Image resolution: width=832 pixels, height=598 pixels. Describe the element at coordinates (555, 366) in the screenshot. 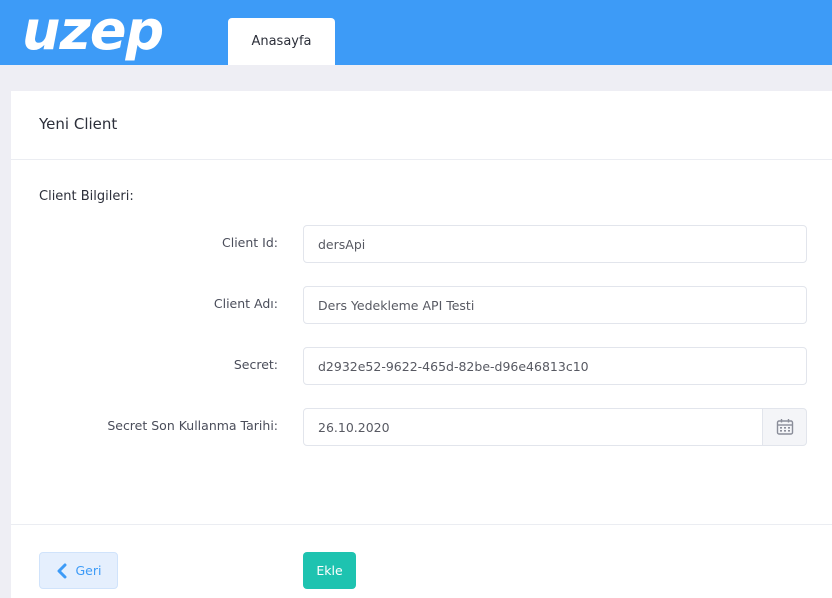

I see `secret-input` at that location.